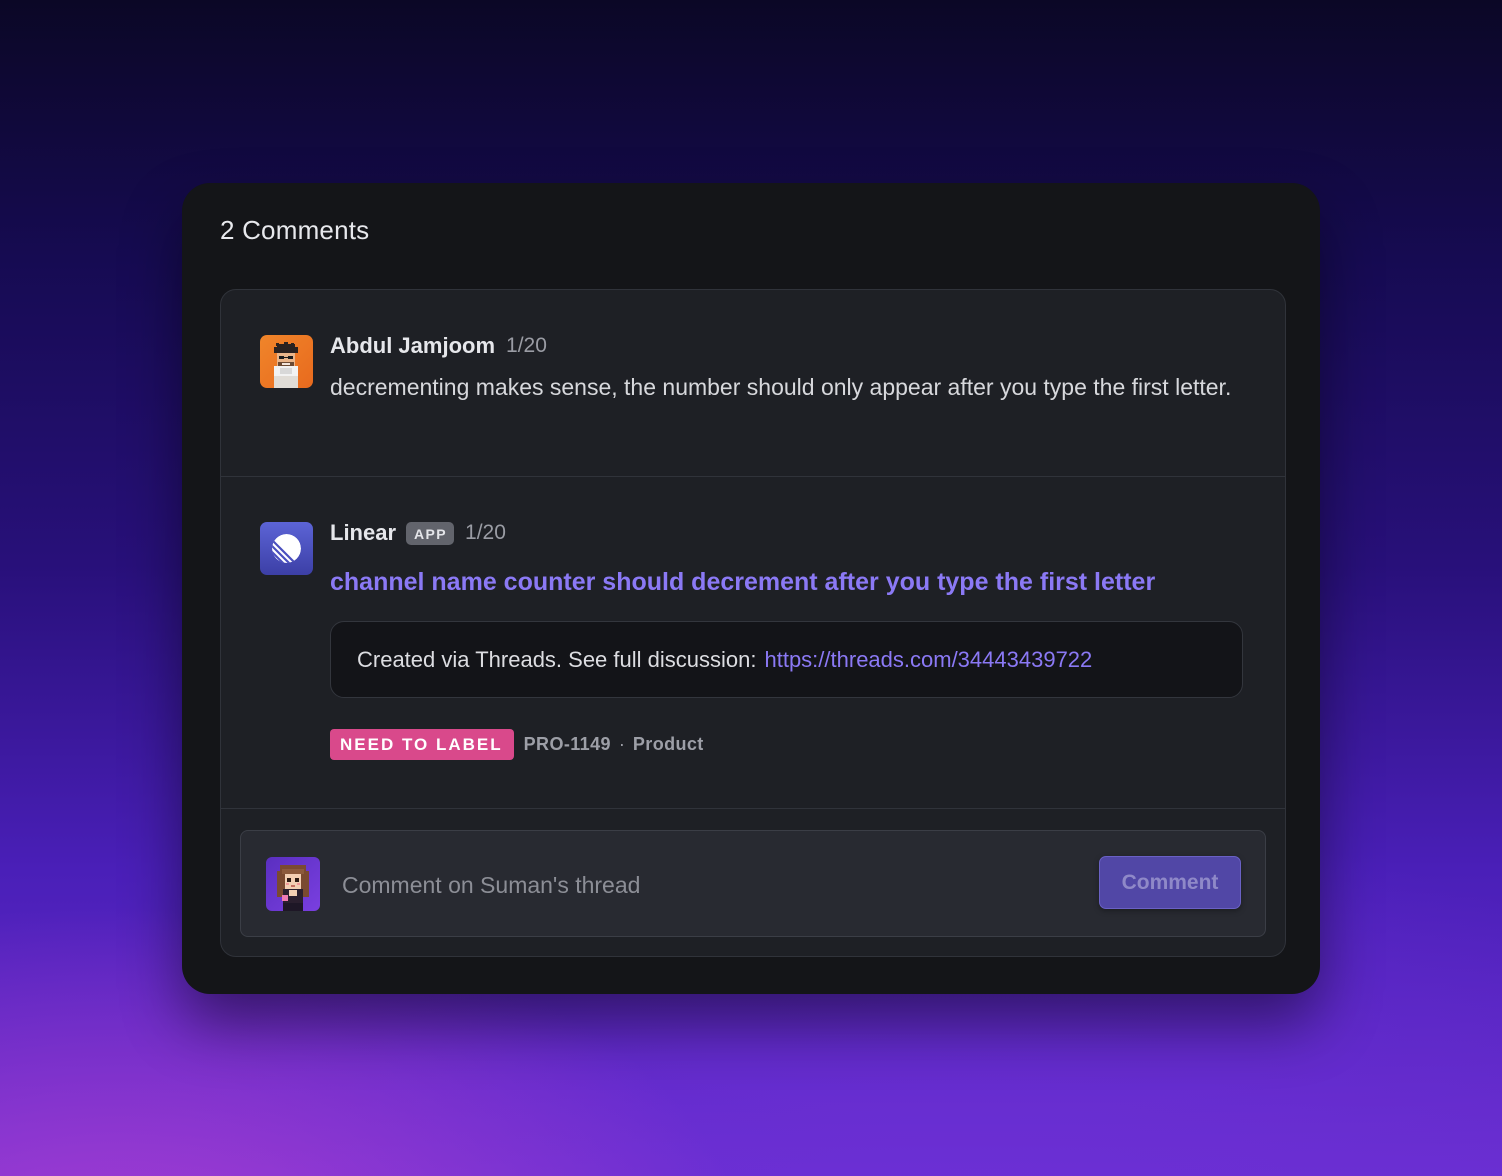 The width and height of the screenshot is (1502, 1176). I want to click on author-name: Abdul Jamjoom, so click(412, 346).